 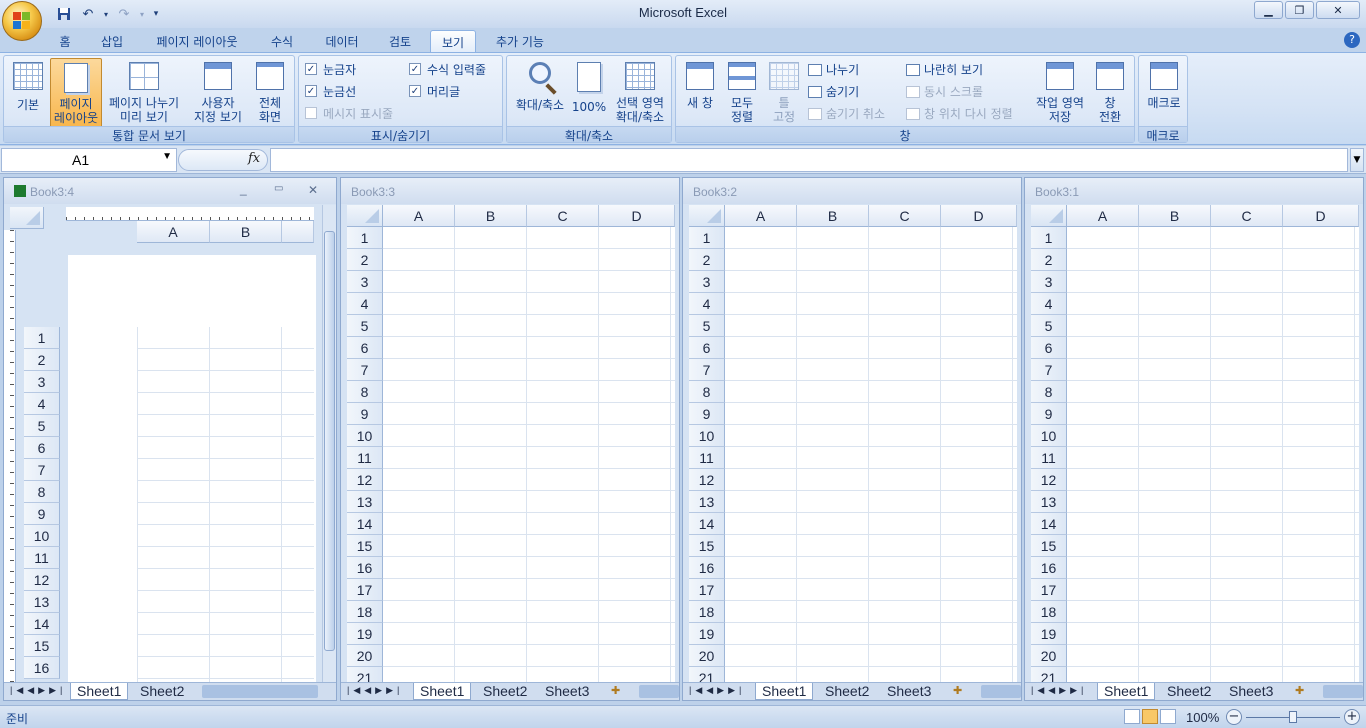 What do you see at coordinates (979, 216) in the screenshot?
I see `column-header: D` at bounding box center [979, 216].